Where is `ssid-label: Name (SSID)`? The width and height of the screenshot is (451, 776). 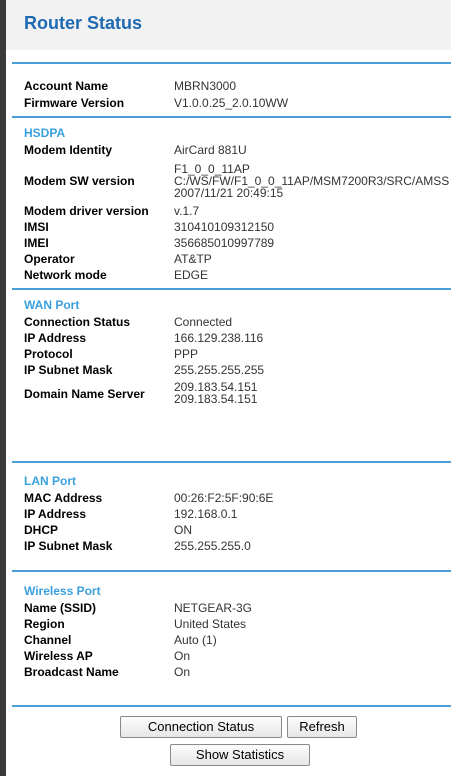 ssid-label: Name (SSID) is located at coordinates (60, 608).